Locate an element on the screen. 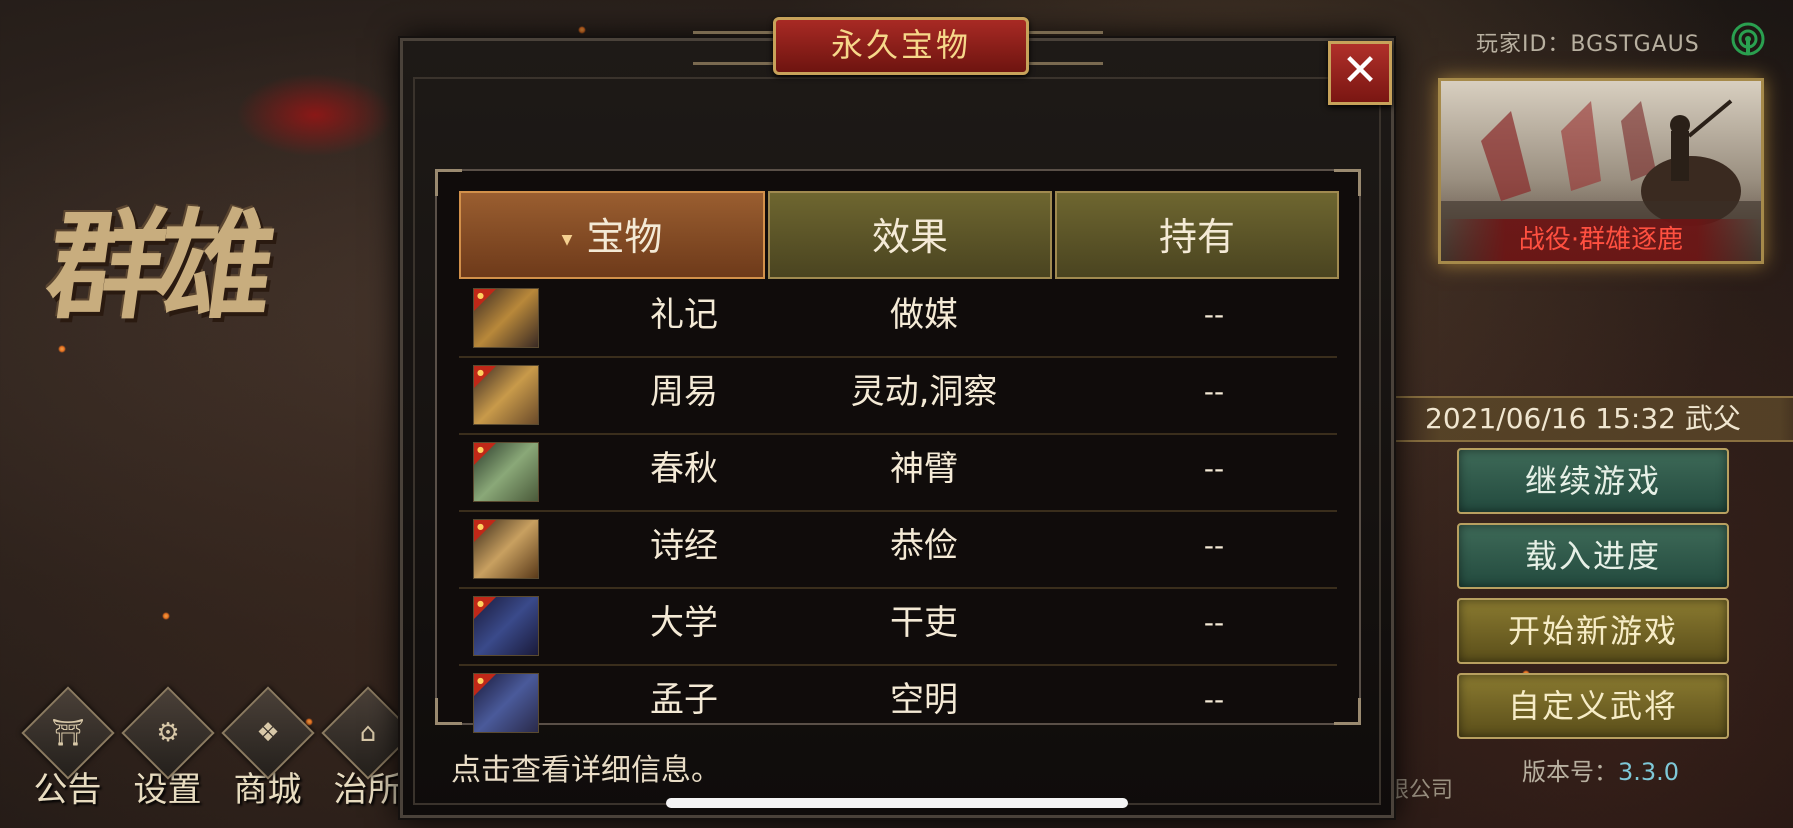 The height and width of the screenshot is (828, 1793). table-row: ● 大学 干吏 -- is located at coordinates (898, 627).